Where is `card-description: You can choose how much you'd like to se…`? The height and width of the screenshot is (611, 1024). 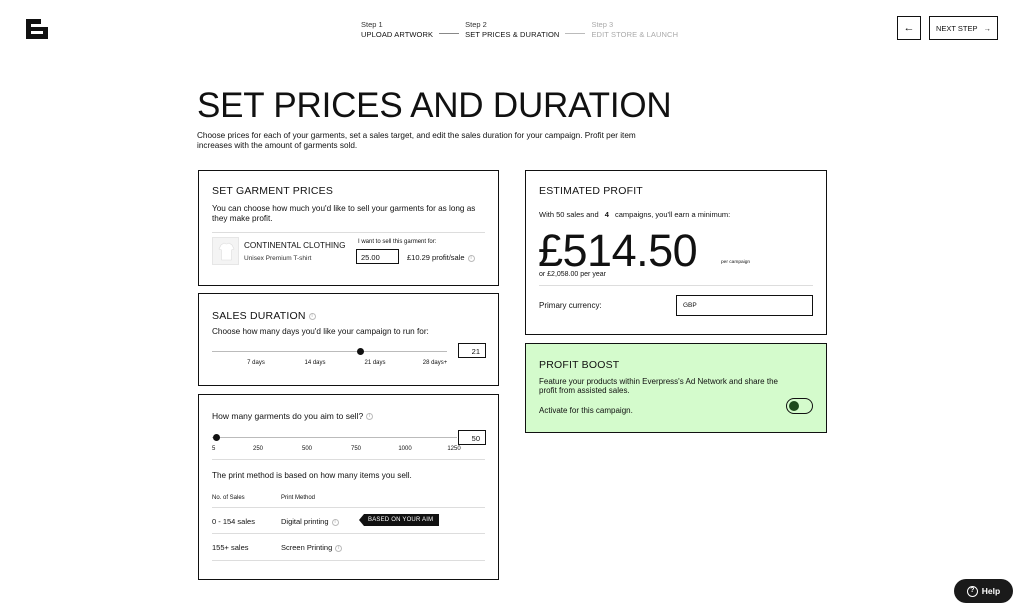
card-description: You can choose how much you'd like to se… is located at coordinates (344, 213).